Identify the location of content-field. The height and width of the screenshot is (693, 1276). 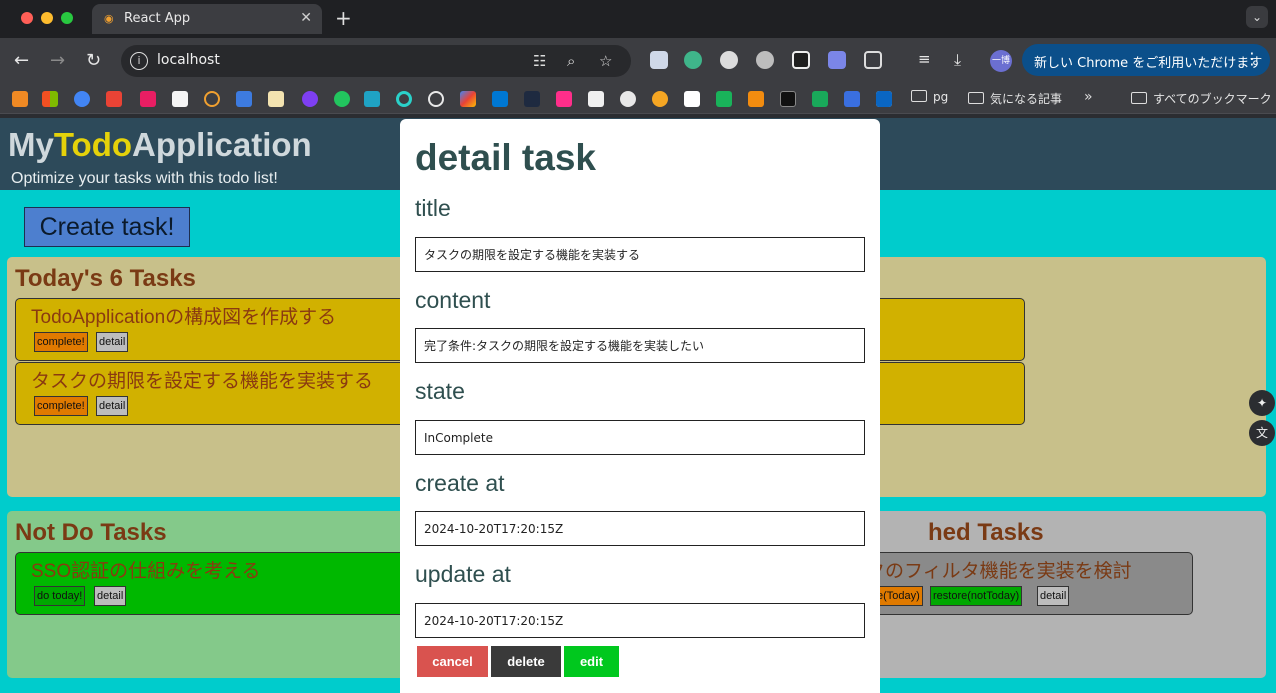
(640, 345).